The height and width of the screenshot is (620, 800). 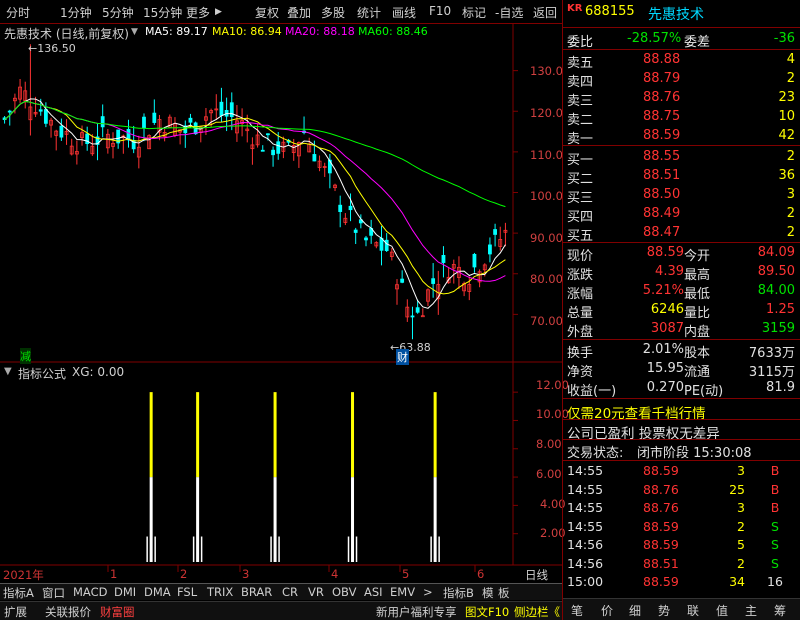 I want to click on stock-code: 688155, so click(x=610, y=11).